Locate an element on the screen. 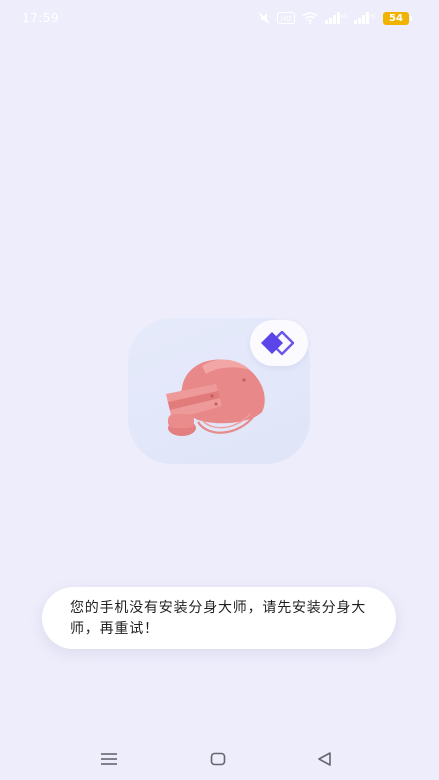 This screenshot has width=439, height=780. menu-icon is located at coordinates (109, 759).